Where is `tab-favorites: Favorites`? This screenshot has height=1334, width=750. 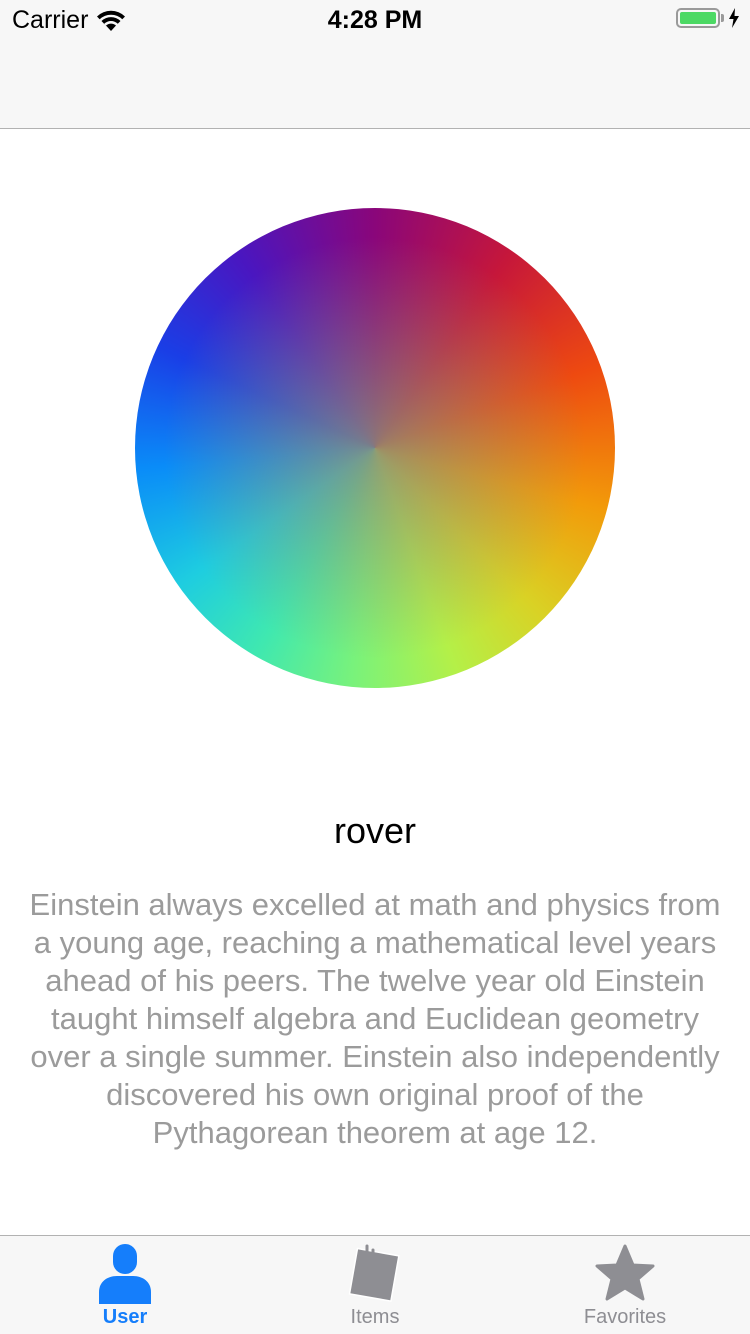 tab-favorites: Favorites is located at coordinates (625, 1285).